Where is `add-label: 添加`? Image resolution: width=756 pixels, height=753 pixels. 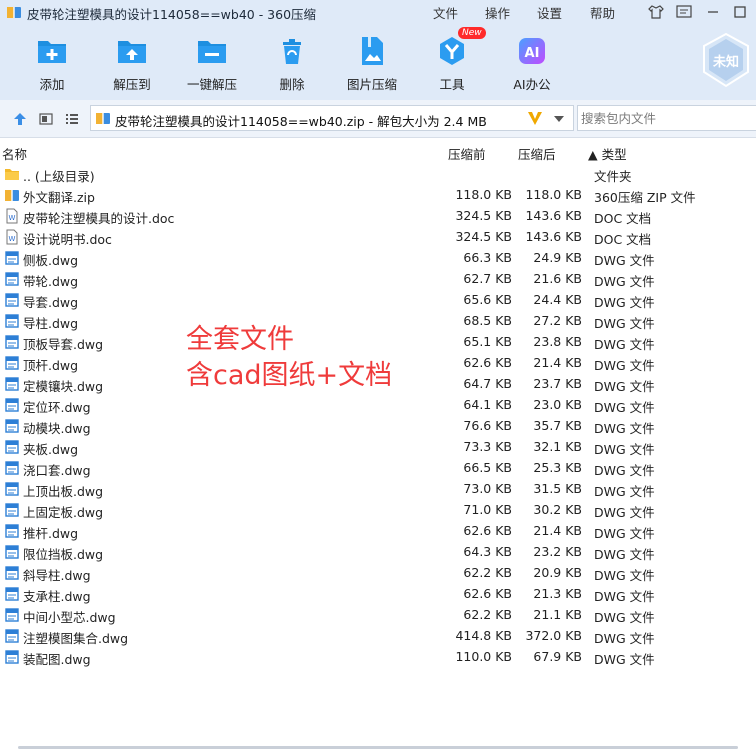 add-label: 添加 is located at coordinates (52, 84).